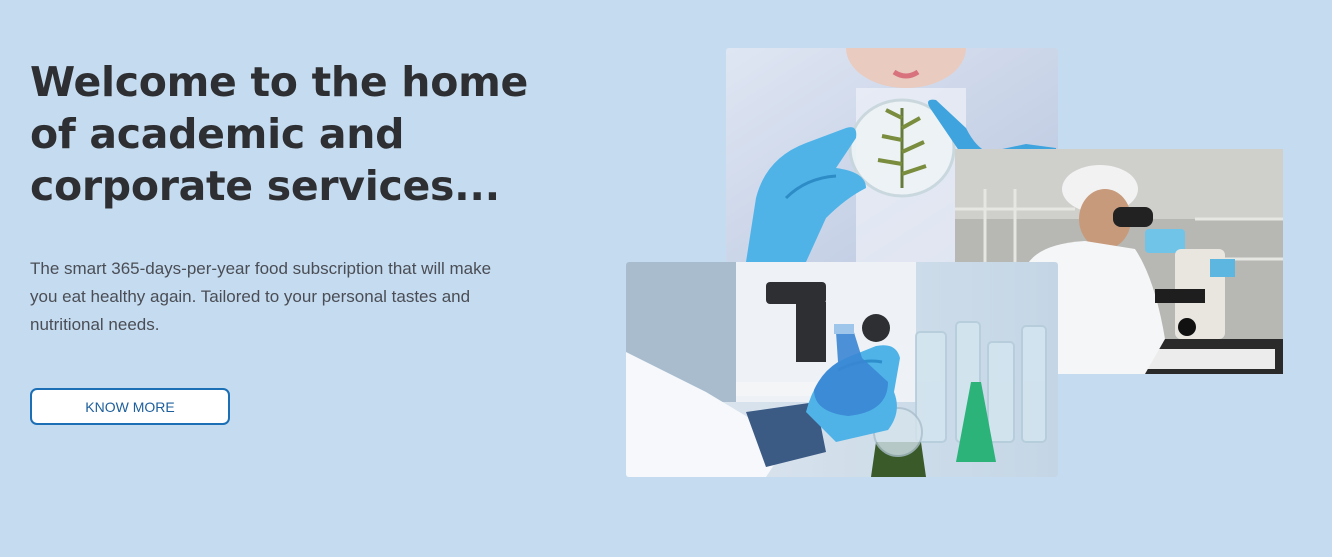 The width and height of the screenshot is (1332, 557). Describe the element at coordinates (130, 406) in the screenshot. I see `know-more-button: KNOW MORE` at that location.